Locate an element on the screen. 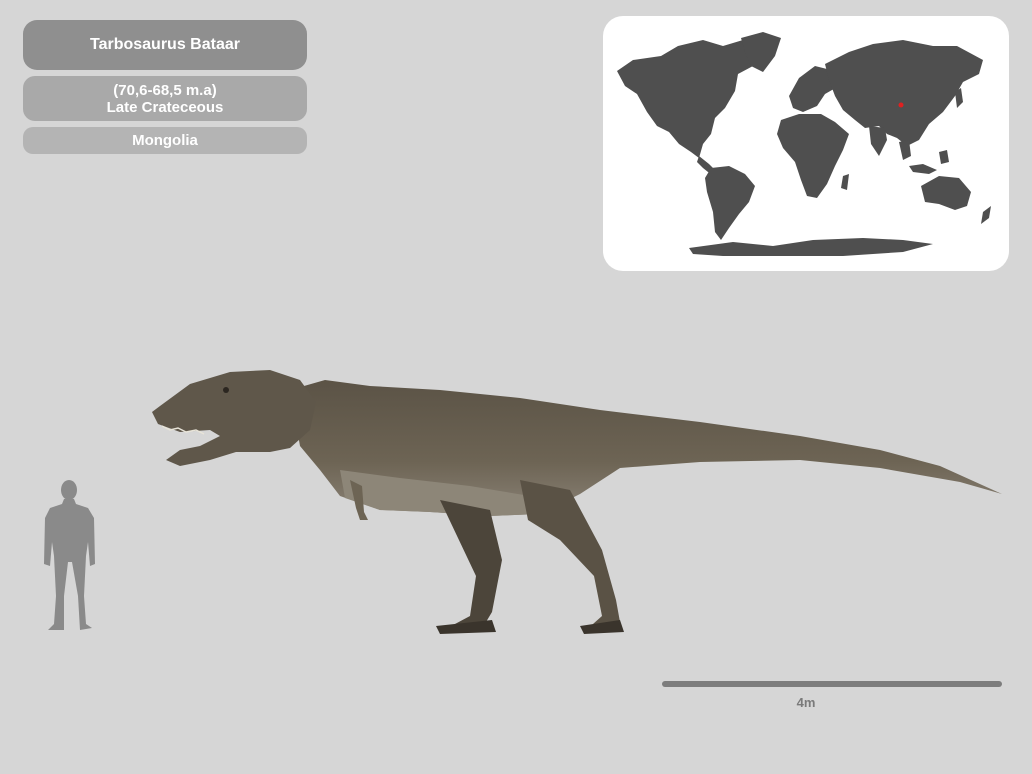 The width and height of the screenshot is (1032, 774). scale-label: 4m is located at coordinates (806, 702).